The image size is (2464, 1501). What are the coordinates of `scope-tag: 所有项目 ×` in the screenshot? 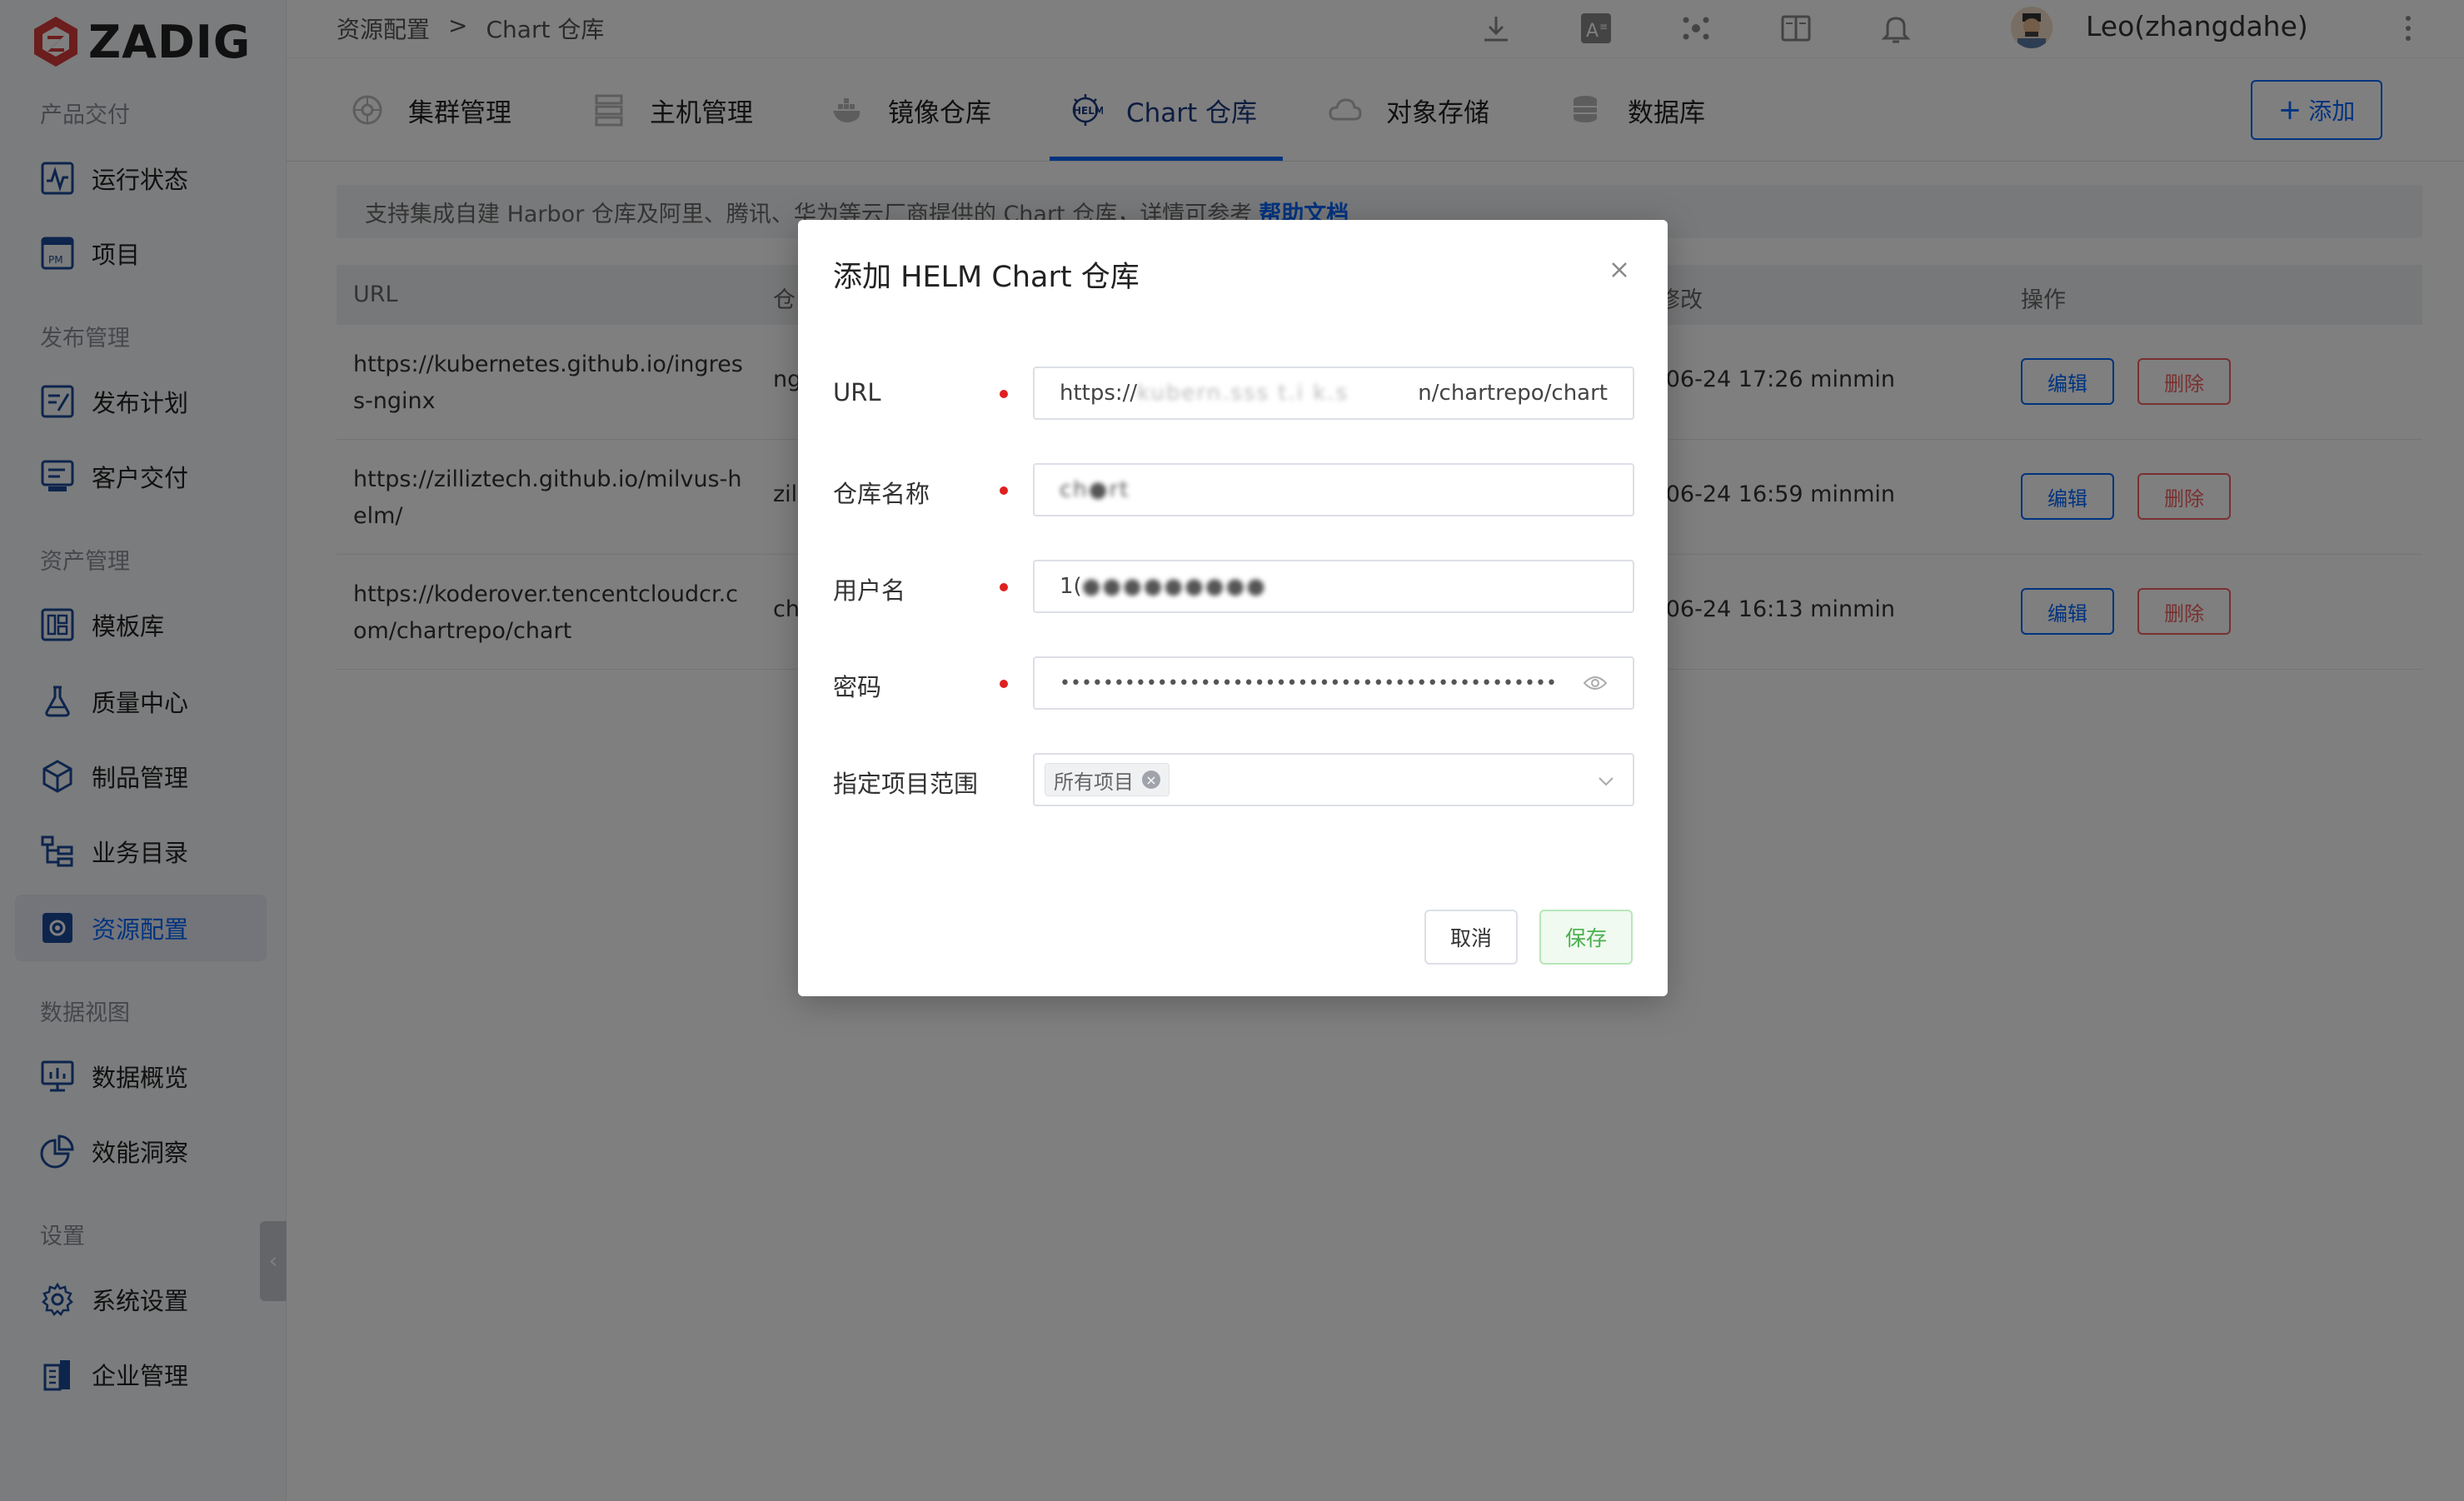 It's located at (1107, 779).